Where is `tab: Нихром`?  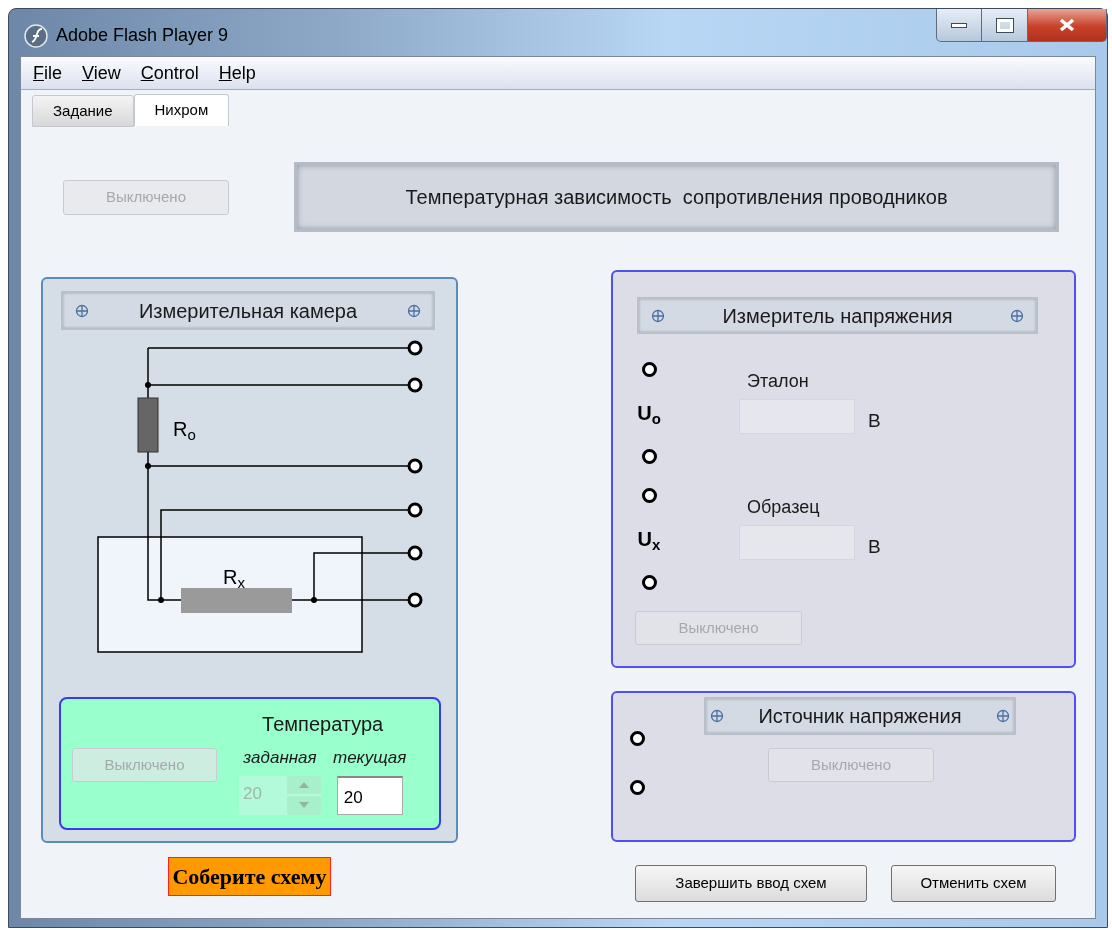 tab: Нихром is located at coordinates (181, 110).